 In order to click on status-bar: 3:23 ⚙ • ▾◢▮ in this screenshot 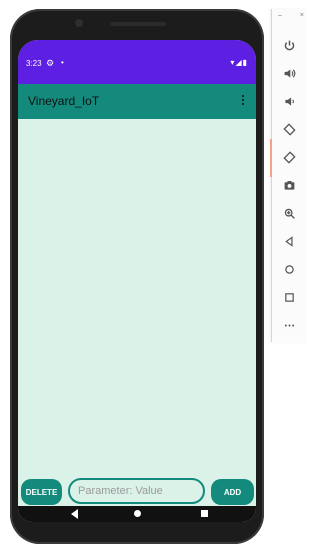, I will do `click(137, 62)`.